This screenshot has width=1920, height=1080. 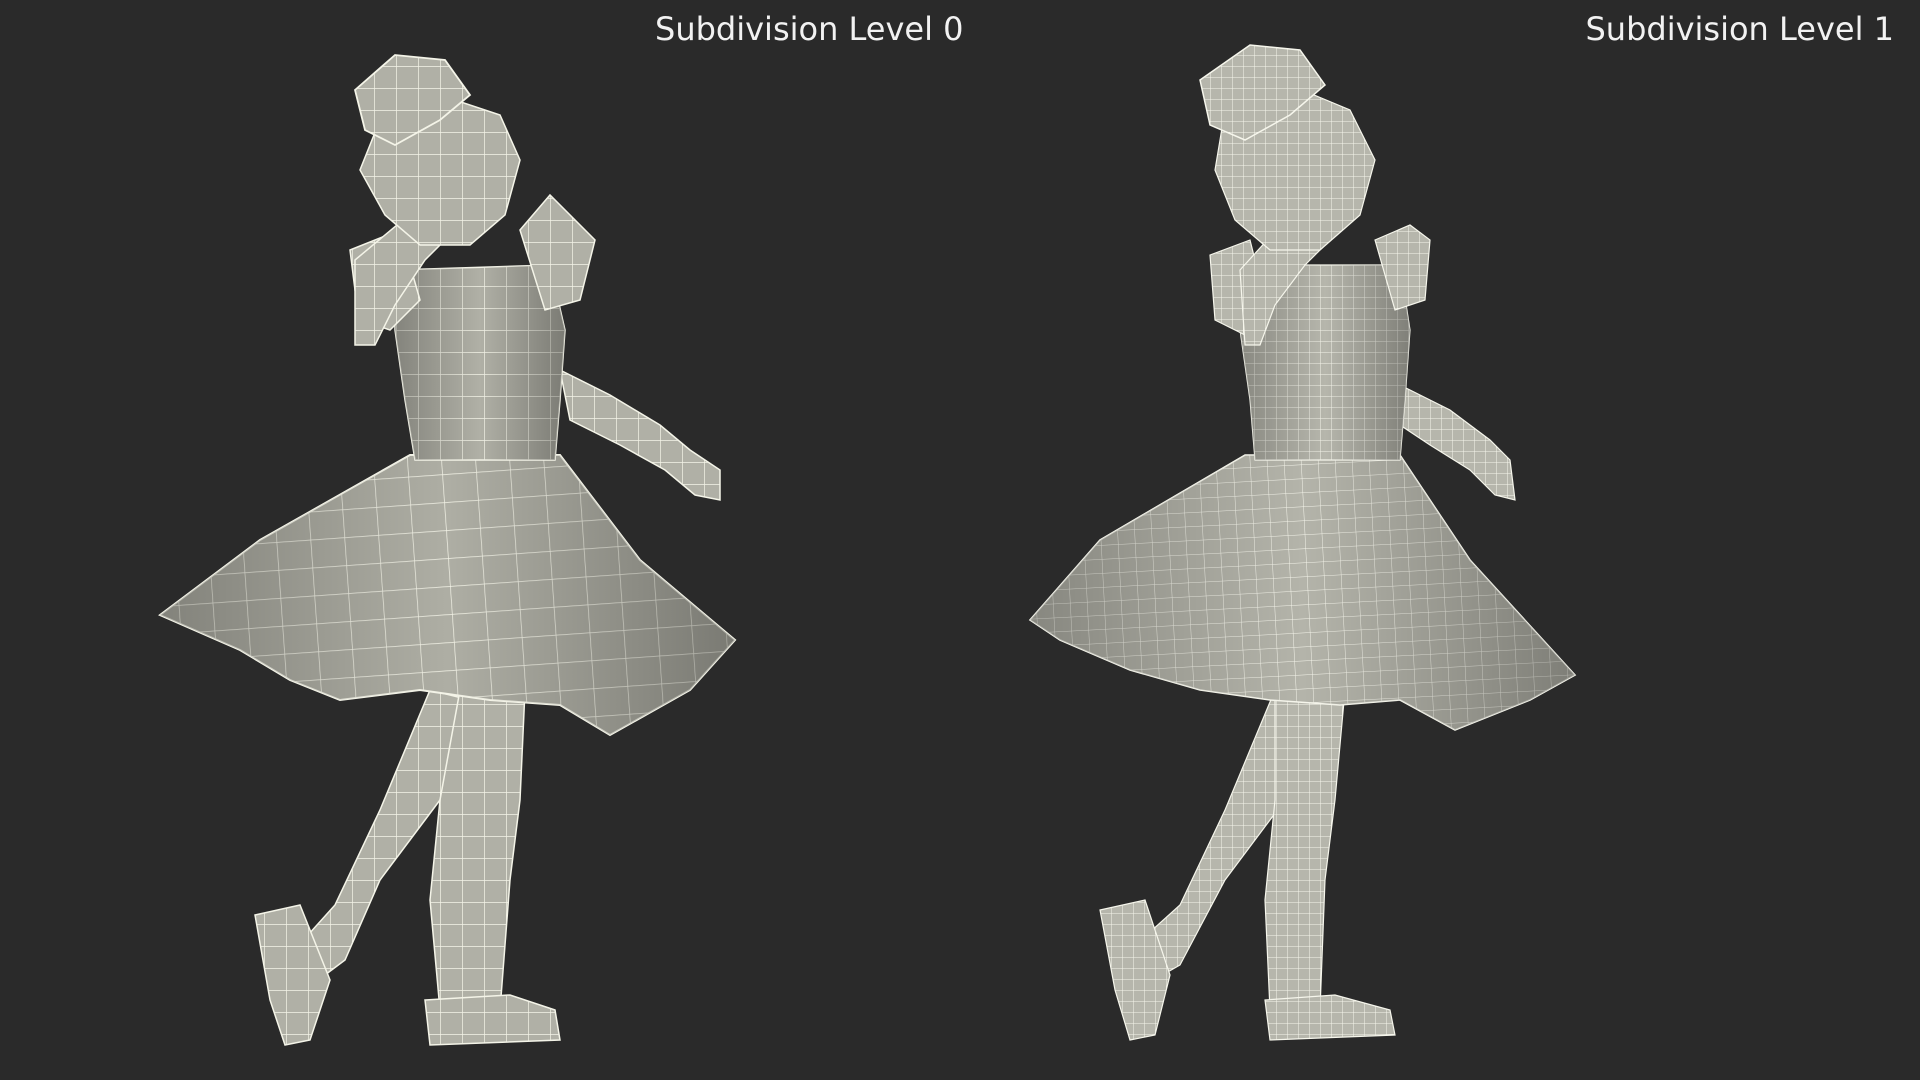 What do you see at coordinates (1330, 1017) in the screenshot?
I see `right-figure-front-shoe` at bounding box center [1330, 1017].